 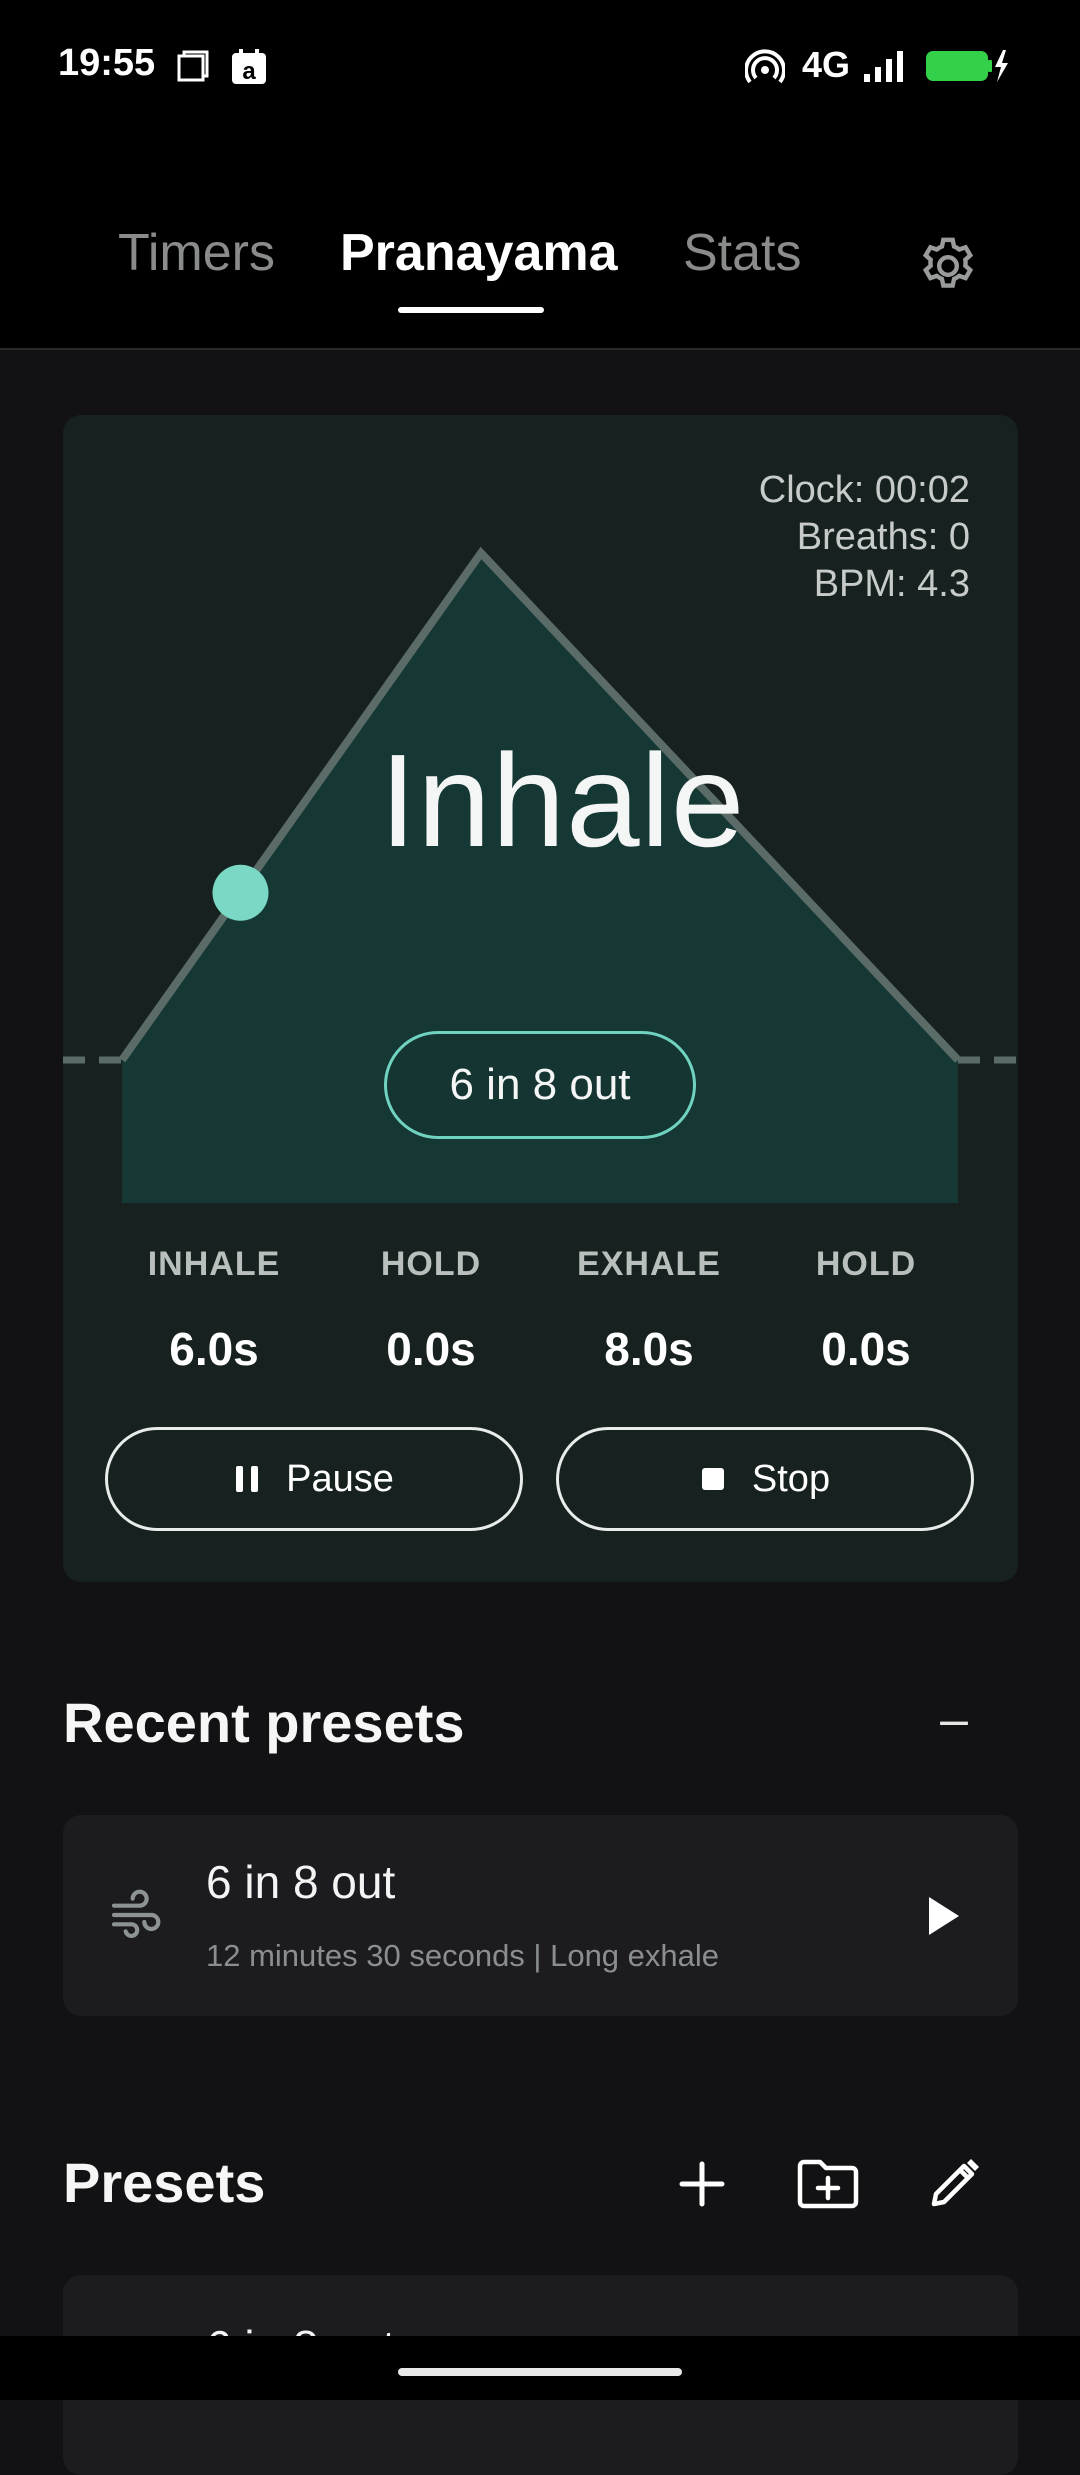 I want to click on add-folder-button, so click(x=828, y=2184).